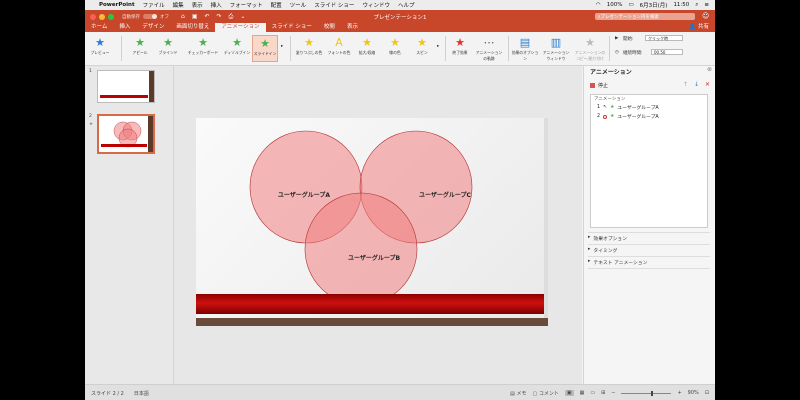  I want to click on redo-icon: ↷, so click(219, 17).